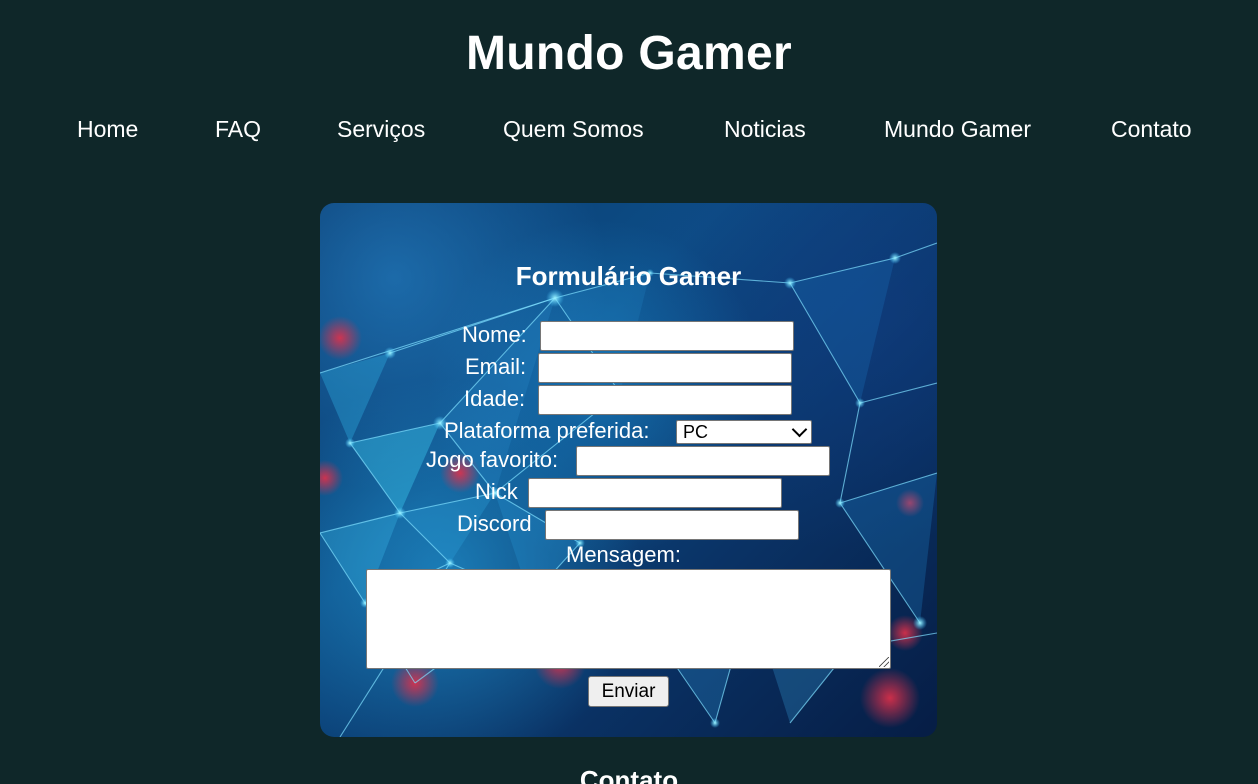  I want to click on jogo-favorito-label: Jogo favorito:, so click(492, 459).